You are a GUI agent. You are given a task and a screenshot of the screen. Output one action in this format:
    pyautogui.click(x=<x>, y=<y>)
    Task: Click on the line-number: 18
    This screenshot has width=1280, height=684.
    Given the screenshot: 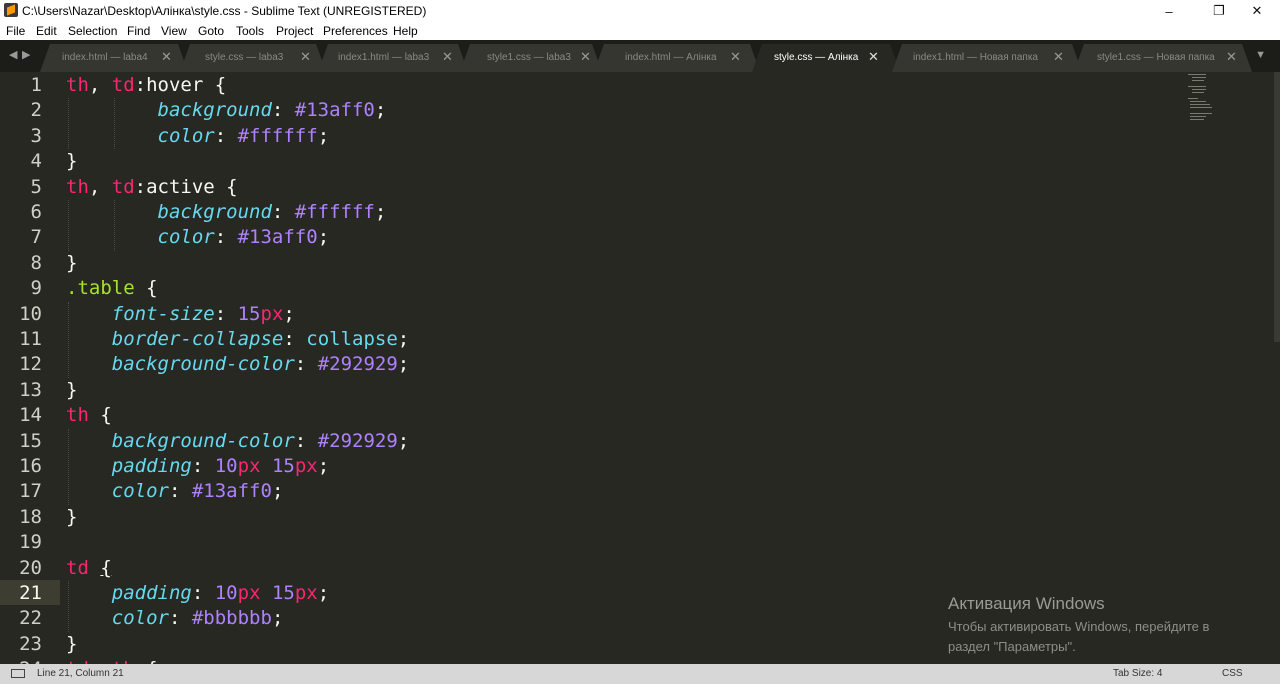 What is the action you would take?
    pyautogui.click(x=30, y=516)
    